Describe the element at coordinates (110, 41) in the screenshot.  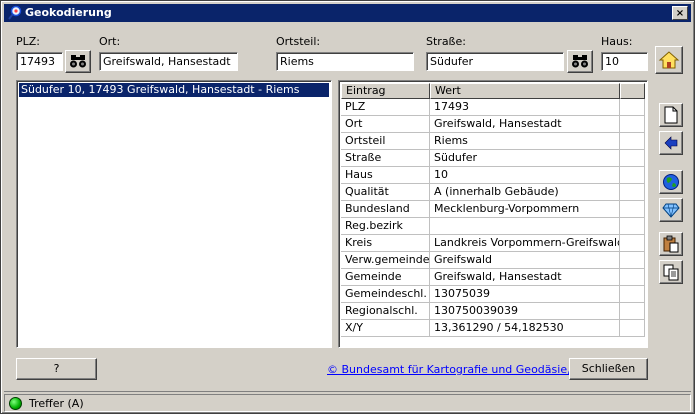
I see `ort-label: Ort:` at that location.